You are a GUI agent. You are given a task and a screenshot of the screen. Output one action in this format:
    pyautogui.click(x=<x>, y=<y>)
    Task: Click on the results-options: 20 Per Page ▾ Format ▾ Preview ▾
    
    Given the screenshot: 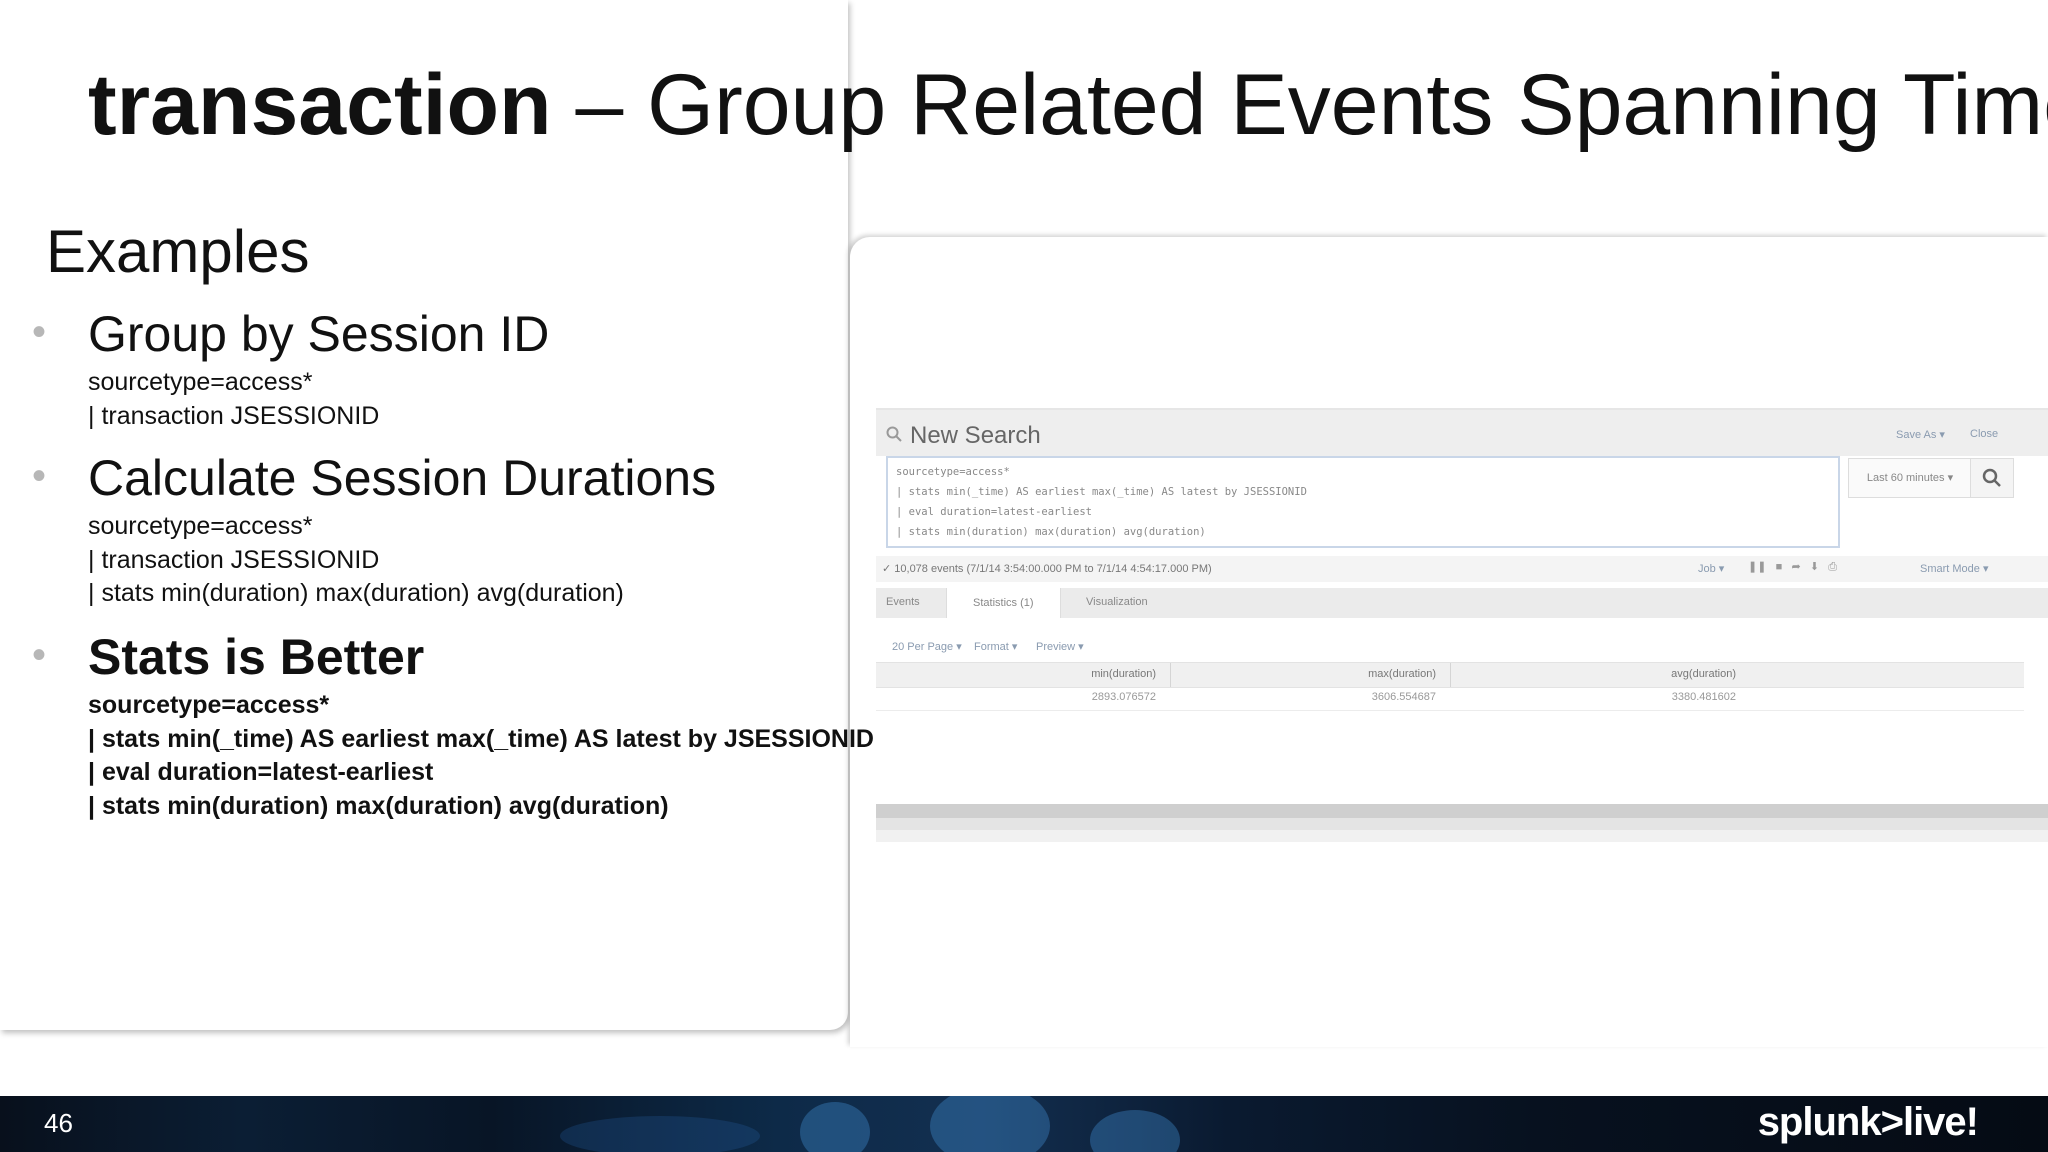 What is the action you would take?
    pyautogui.click(x=1462, y=647)
    